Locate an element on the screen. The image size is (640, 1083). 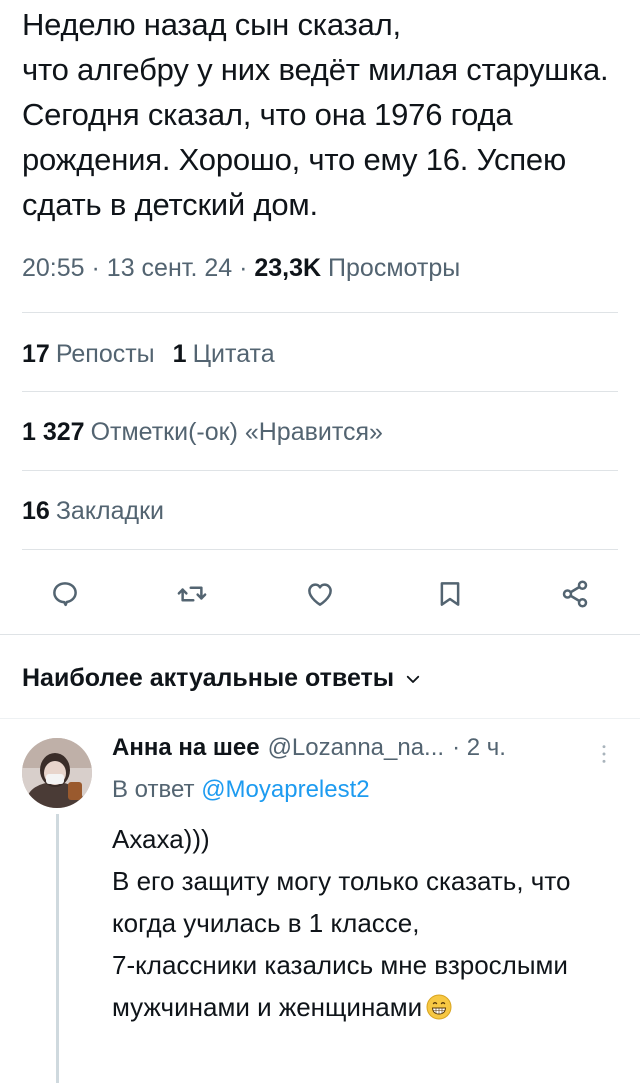
views-count: 23,3K is located at coordinates (287, 268).